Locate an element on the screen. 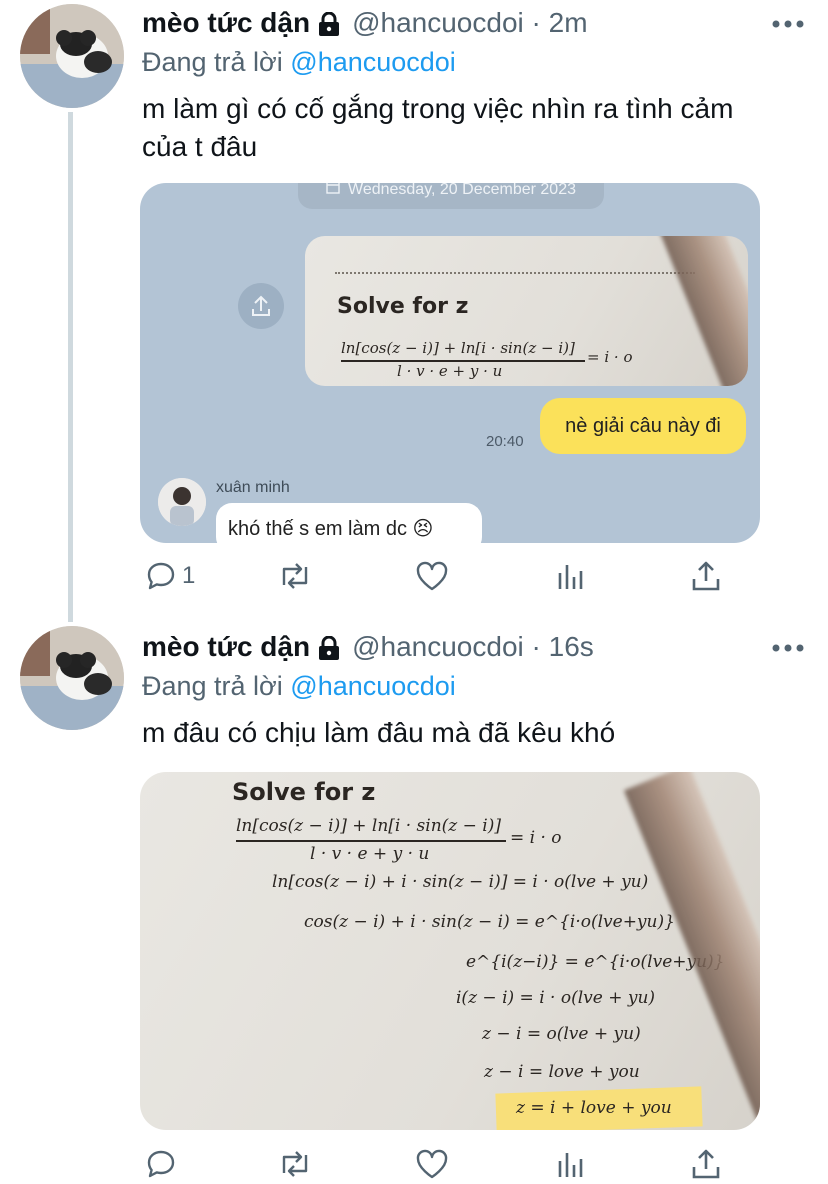 The height and width of the screenshot is (1184, 828). chat-date-pill: Wednesday, 20 December 2023 is located at coordinates (451, 196).